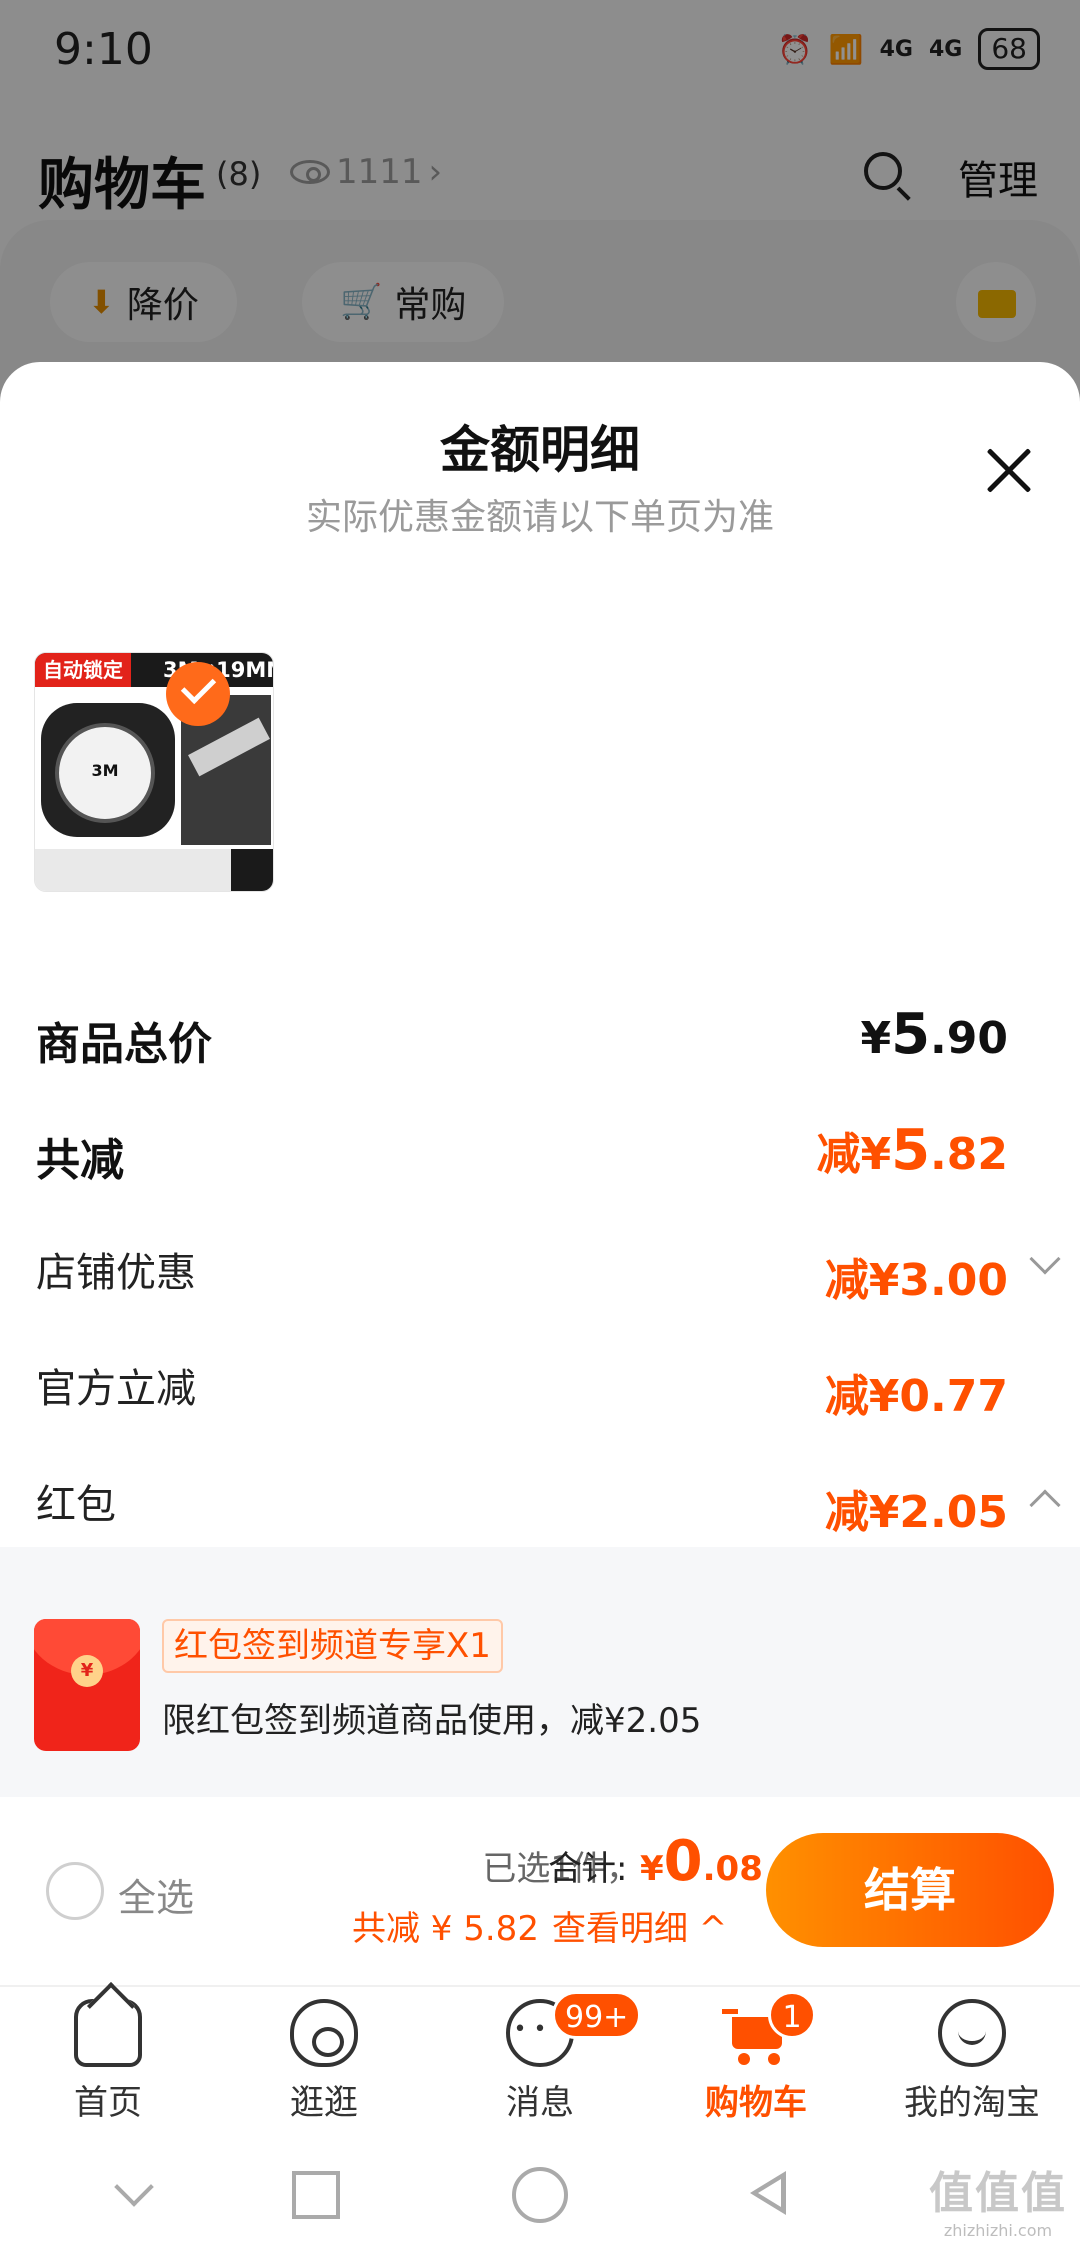 The height and width of the screenshot is (2244, 1080). I want to click on chevron-down-icon, so click(1045, 1259).